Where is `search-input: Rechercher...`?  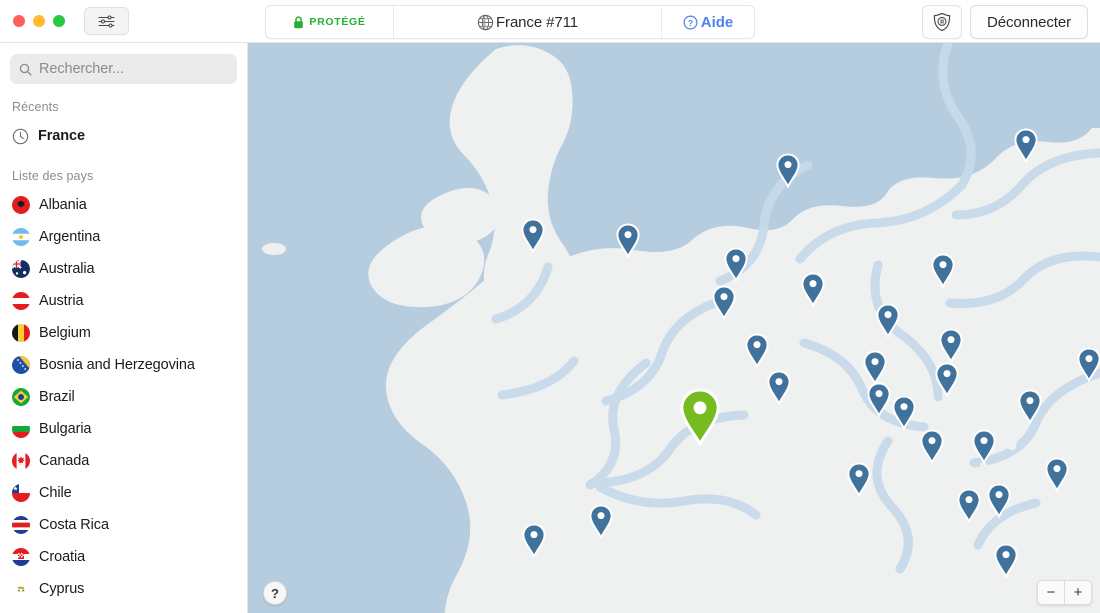 search-input: Rechercher... is located at coordinates (123, 69).